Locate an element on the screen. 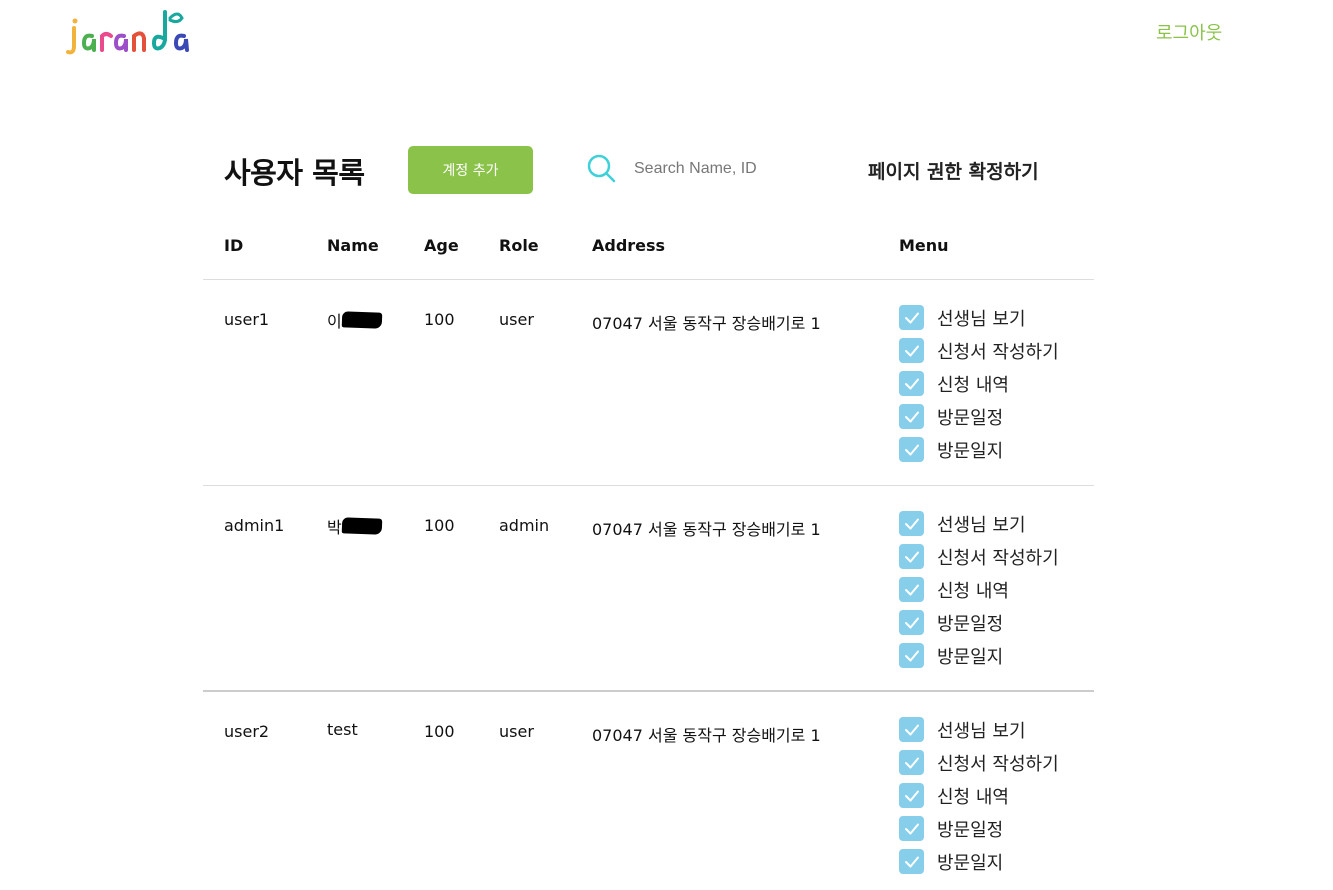 The image size is (1333, 890). logout-link: 로그아웃 is located at coordinates (1189, 32).